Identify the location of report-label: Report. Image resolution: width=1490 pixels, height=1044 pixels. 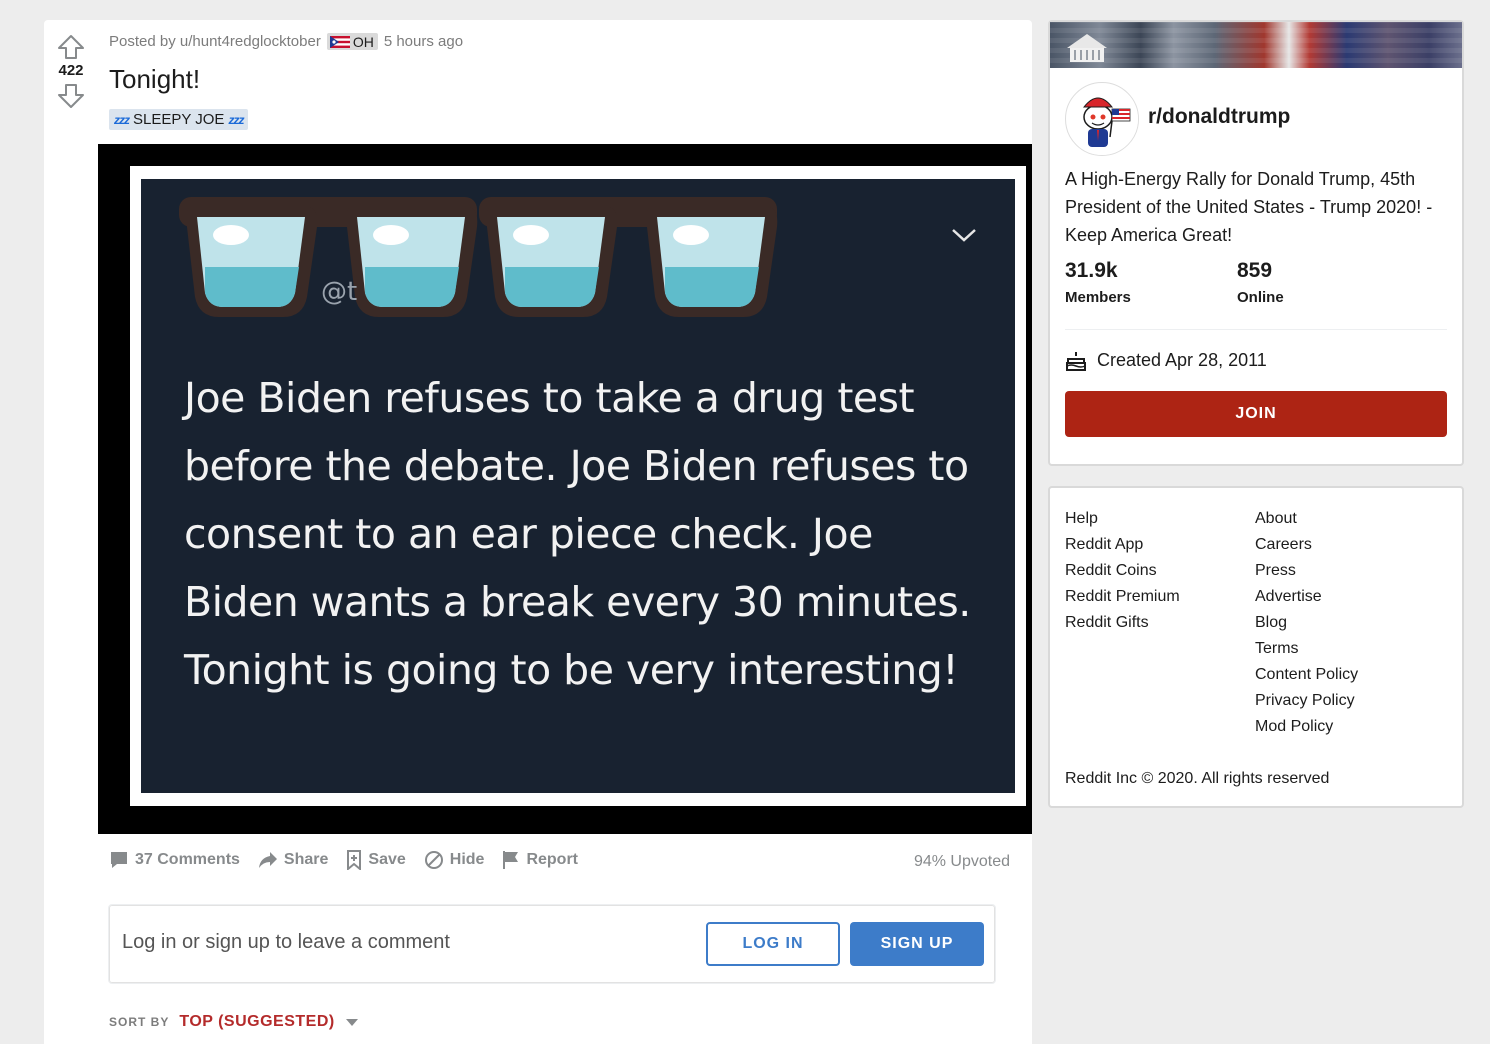
(552, 859).